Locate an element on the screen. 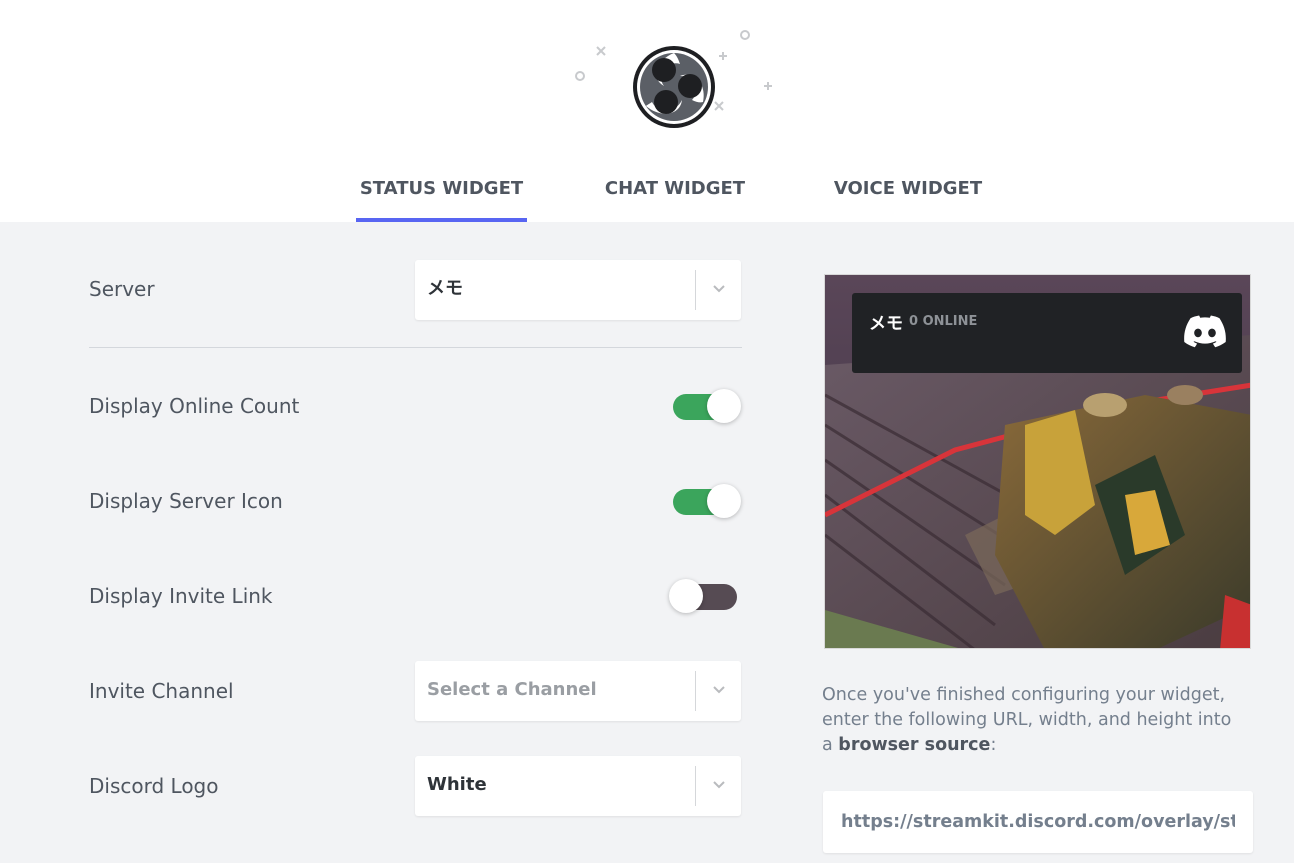 The height and width of the screenshot is (863, 1294). invite-channel-select: Select a Channel is located at coordinates (578, 691).